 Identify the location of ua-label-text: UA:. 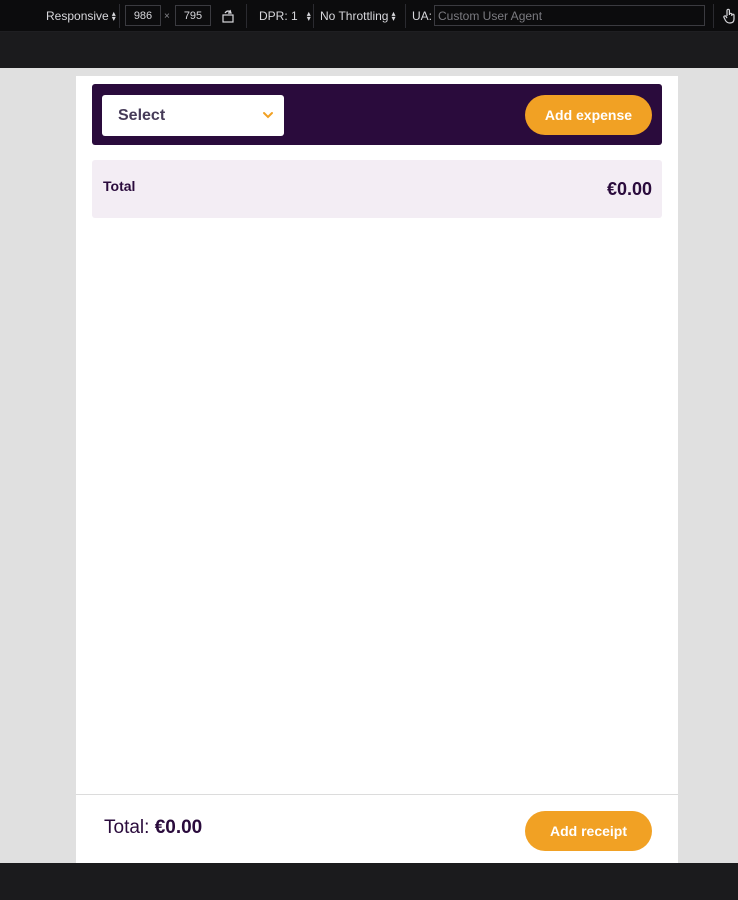
(422, 16).